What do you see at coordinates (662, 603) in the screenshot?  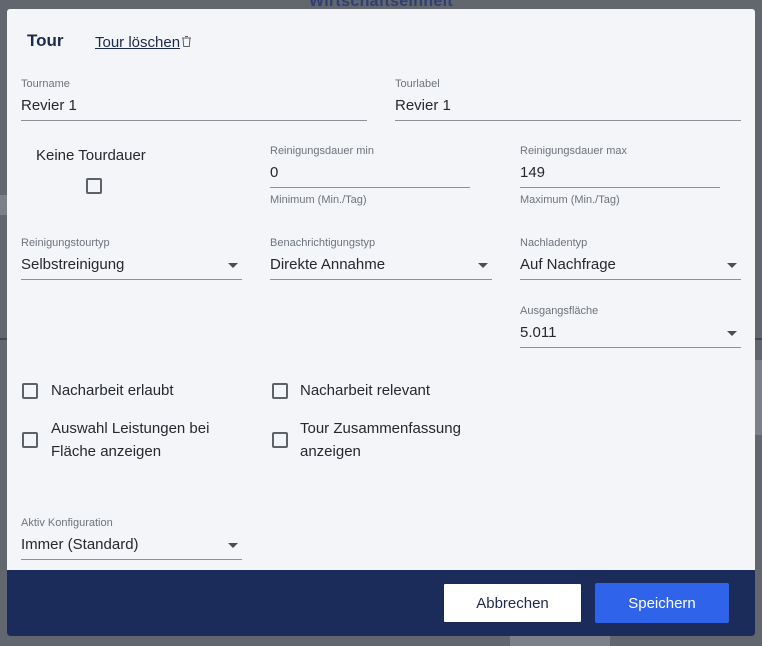 I see `save-button: Speichern` at bounding box center [662, 603].